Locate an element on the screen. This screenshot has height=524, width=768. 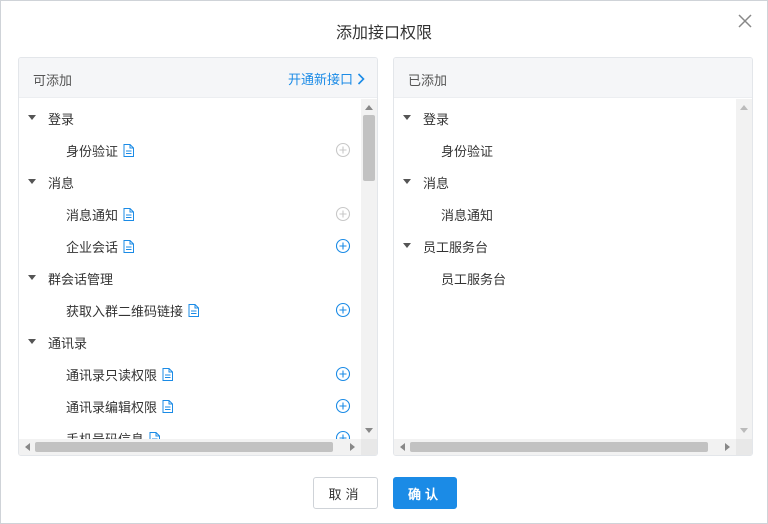
tree-row-text: 手机号码信息 is located at coordinates (105, 435).